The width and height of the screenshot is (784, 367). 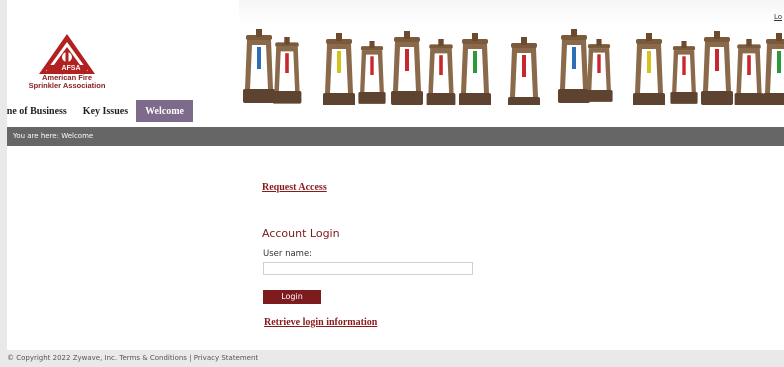 What do you see at coordinates (778, 17) in the screenshot?
I see `top-login-link: Lo` at bounding box center [778, 17].